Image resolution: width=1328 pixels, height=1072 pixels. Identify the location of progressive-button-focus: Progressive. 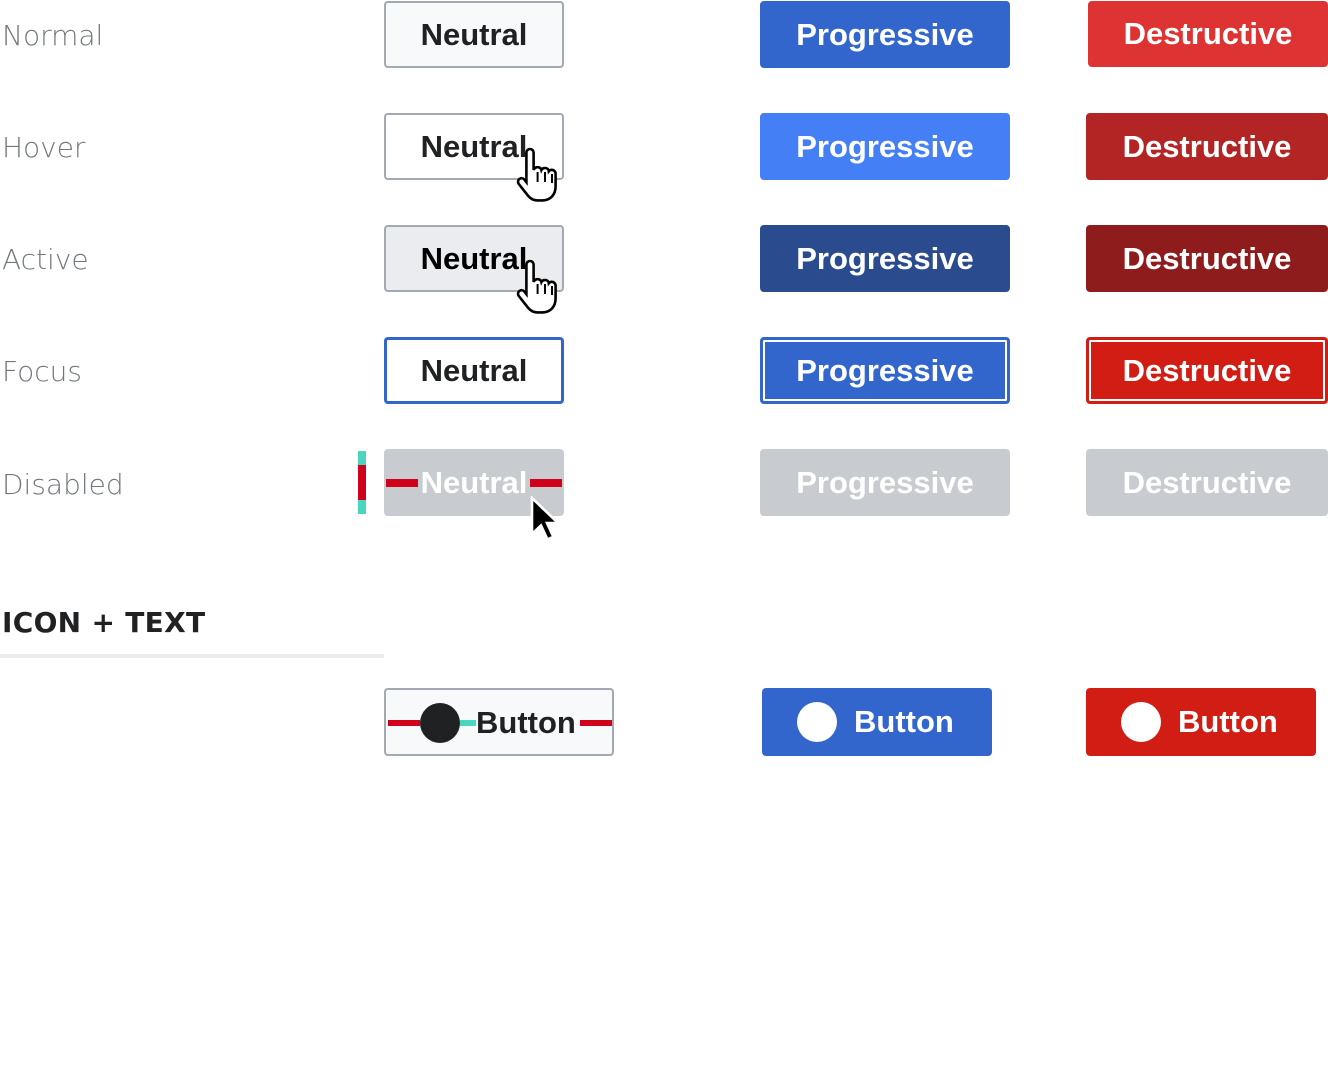
(885, 370).